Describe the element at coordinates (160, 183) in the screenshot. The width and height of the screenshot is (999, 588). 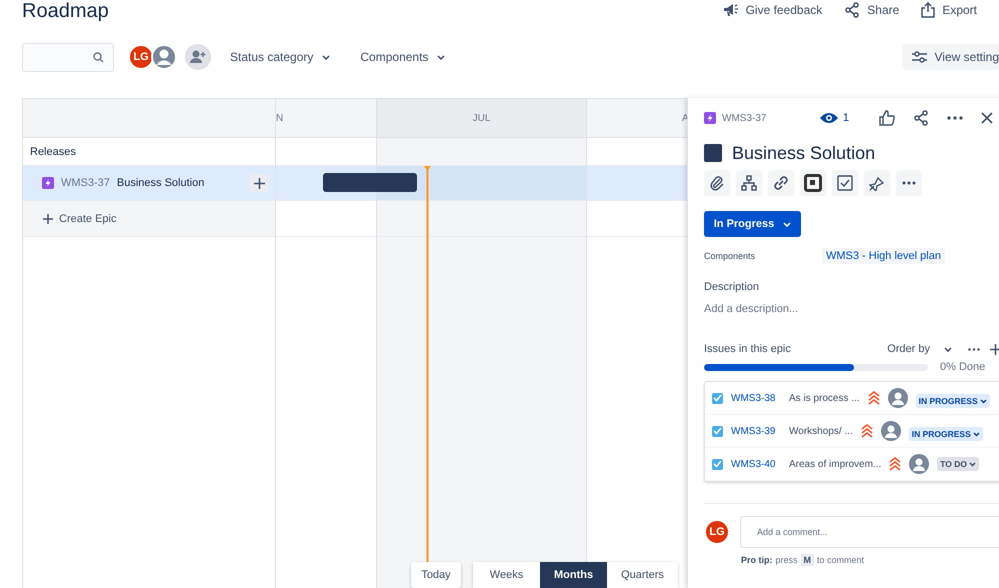
I see `epic-title: Business Solution` at that location.